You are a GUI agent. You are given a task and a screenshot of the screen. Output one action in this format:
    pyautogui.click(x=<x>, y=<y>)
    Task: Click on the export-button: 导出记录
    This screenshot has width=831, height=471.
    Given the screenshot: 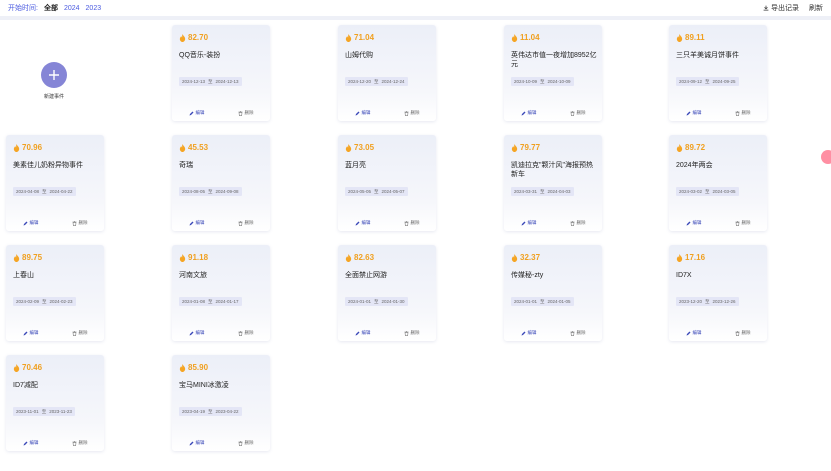 What is the action you would take?
    pyautogui.click(x=781, y=8)
    